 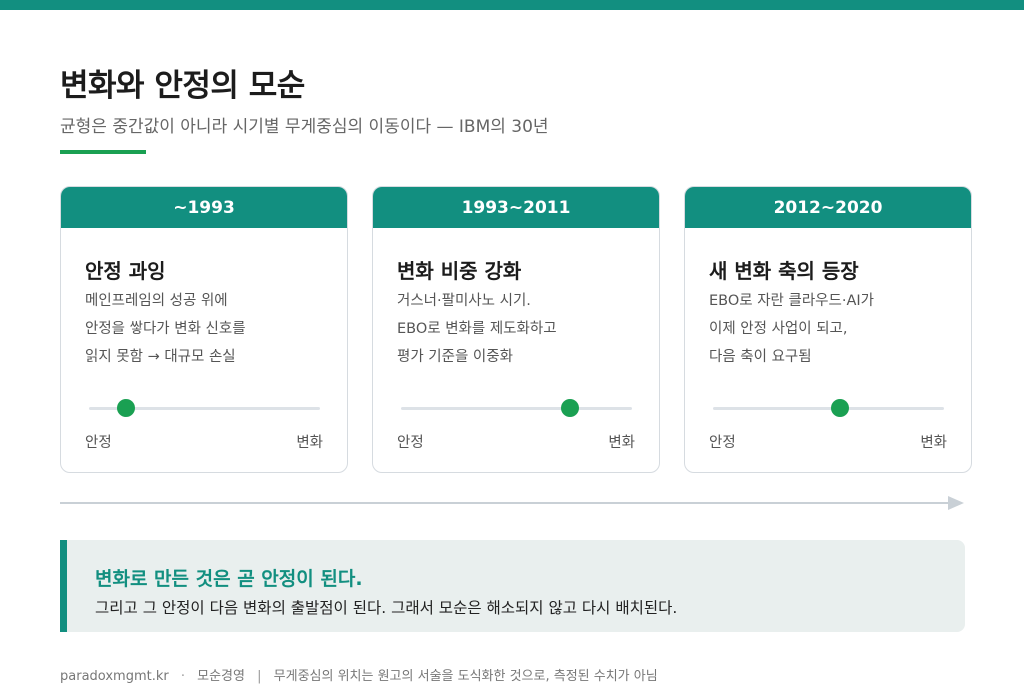 What do you see at coordinates (760, 357) in the screenshot?
I see `card-description-line: 다음 축이 요구됨` at bounding box center [760, 357].